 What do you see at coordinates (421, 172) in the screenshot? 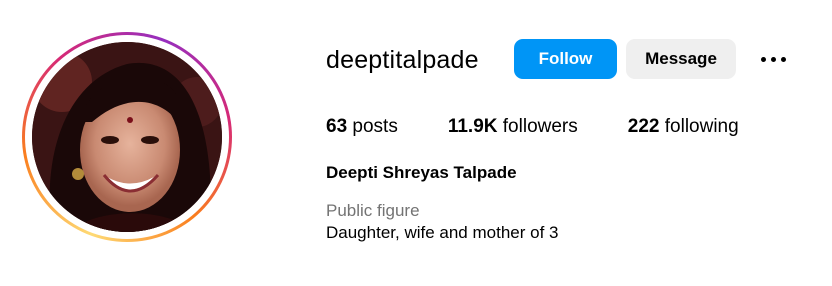
I see `full-name: Deepti Shreyas Talpade` at bounding box center [421, 172].